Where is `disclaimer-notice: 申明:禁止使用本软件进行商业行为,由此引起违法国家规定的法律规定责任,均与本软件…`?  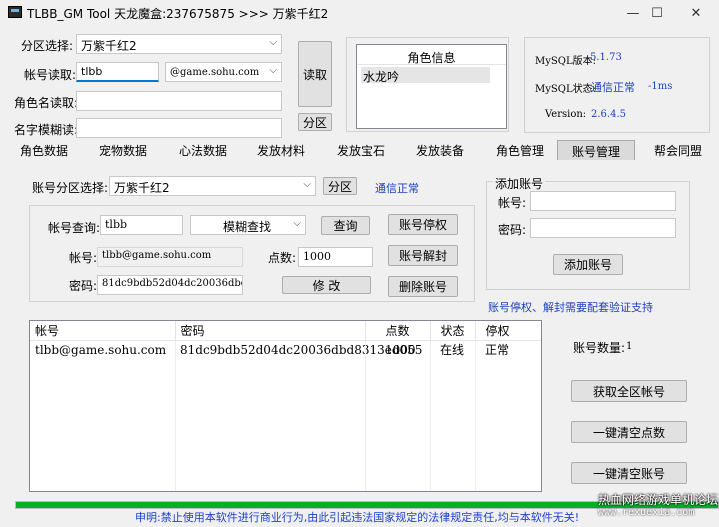
disclaimer-notice: 申明:禁止使用本软件进行商业行为,由此引起违法国家规定的法律规定责任,均与本软件… is located at coordinates (357, 517).